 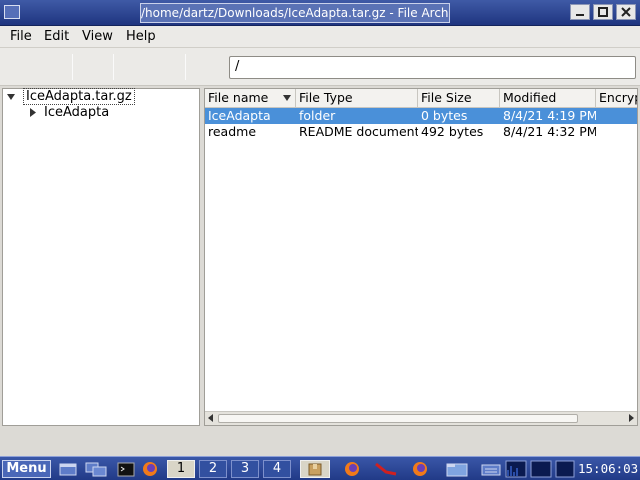 I want to click on task-file-manager-icon, so click(x=457, y=469).